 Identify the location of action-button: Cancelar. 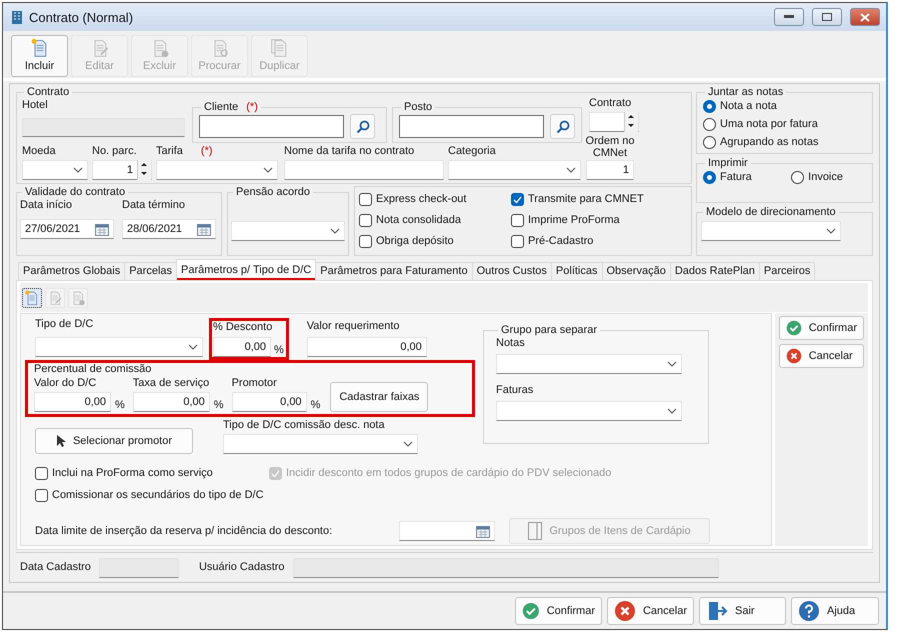
(650, 611).